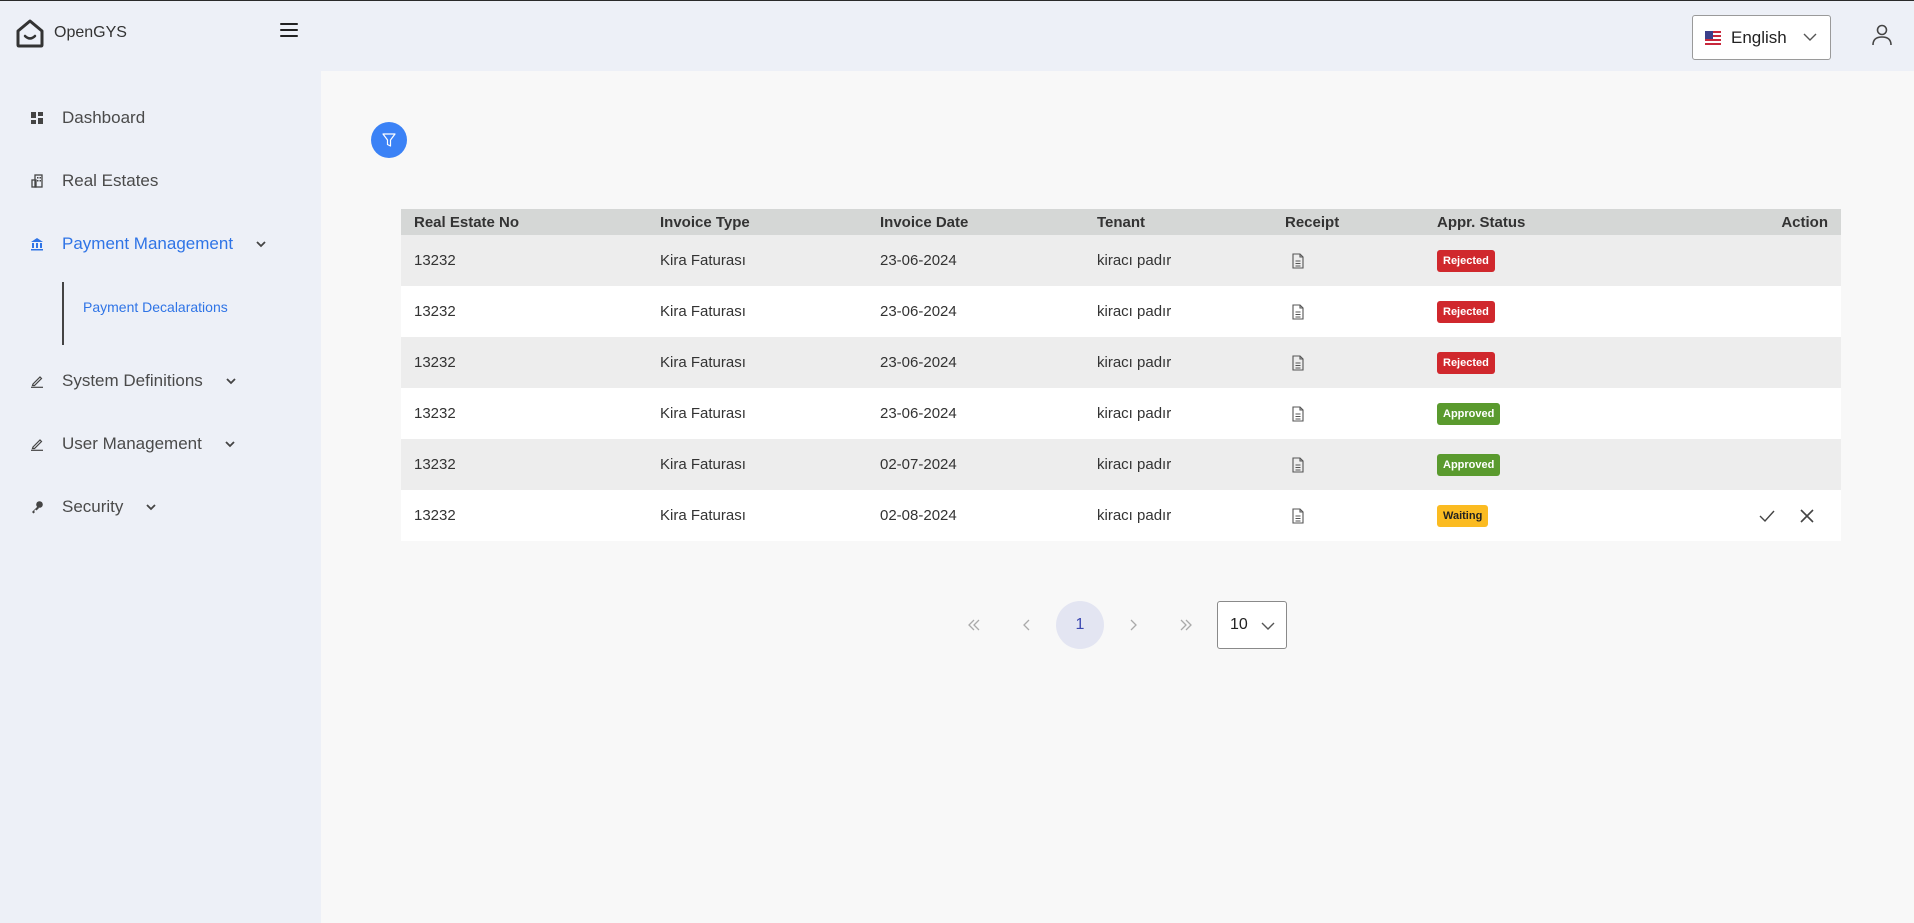 This screenshot has height=923, width=1914. Describe the element at coordinates (1882, 35) in the screenshot. I see `user-icon` at that location.